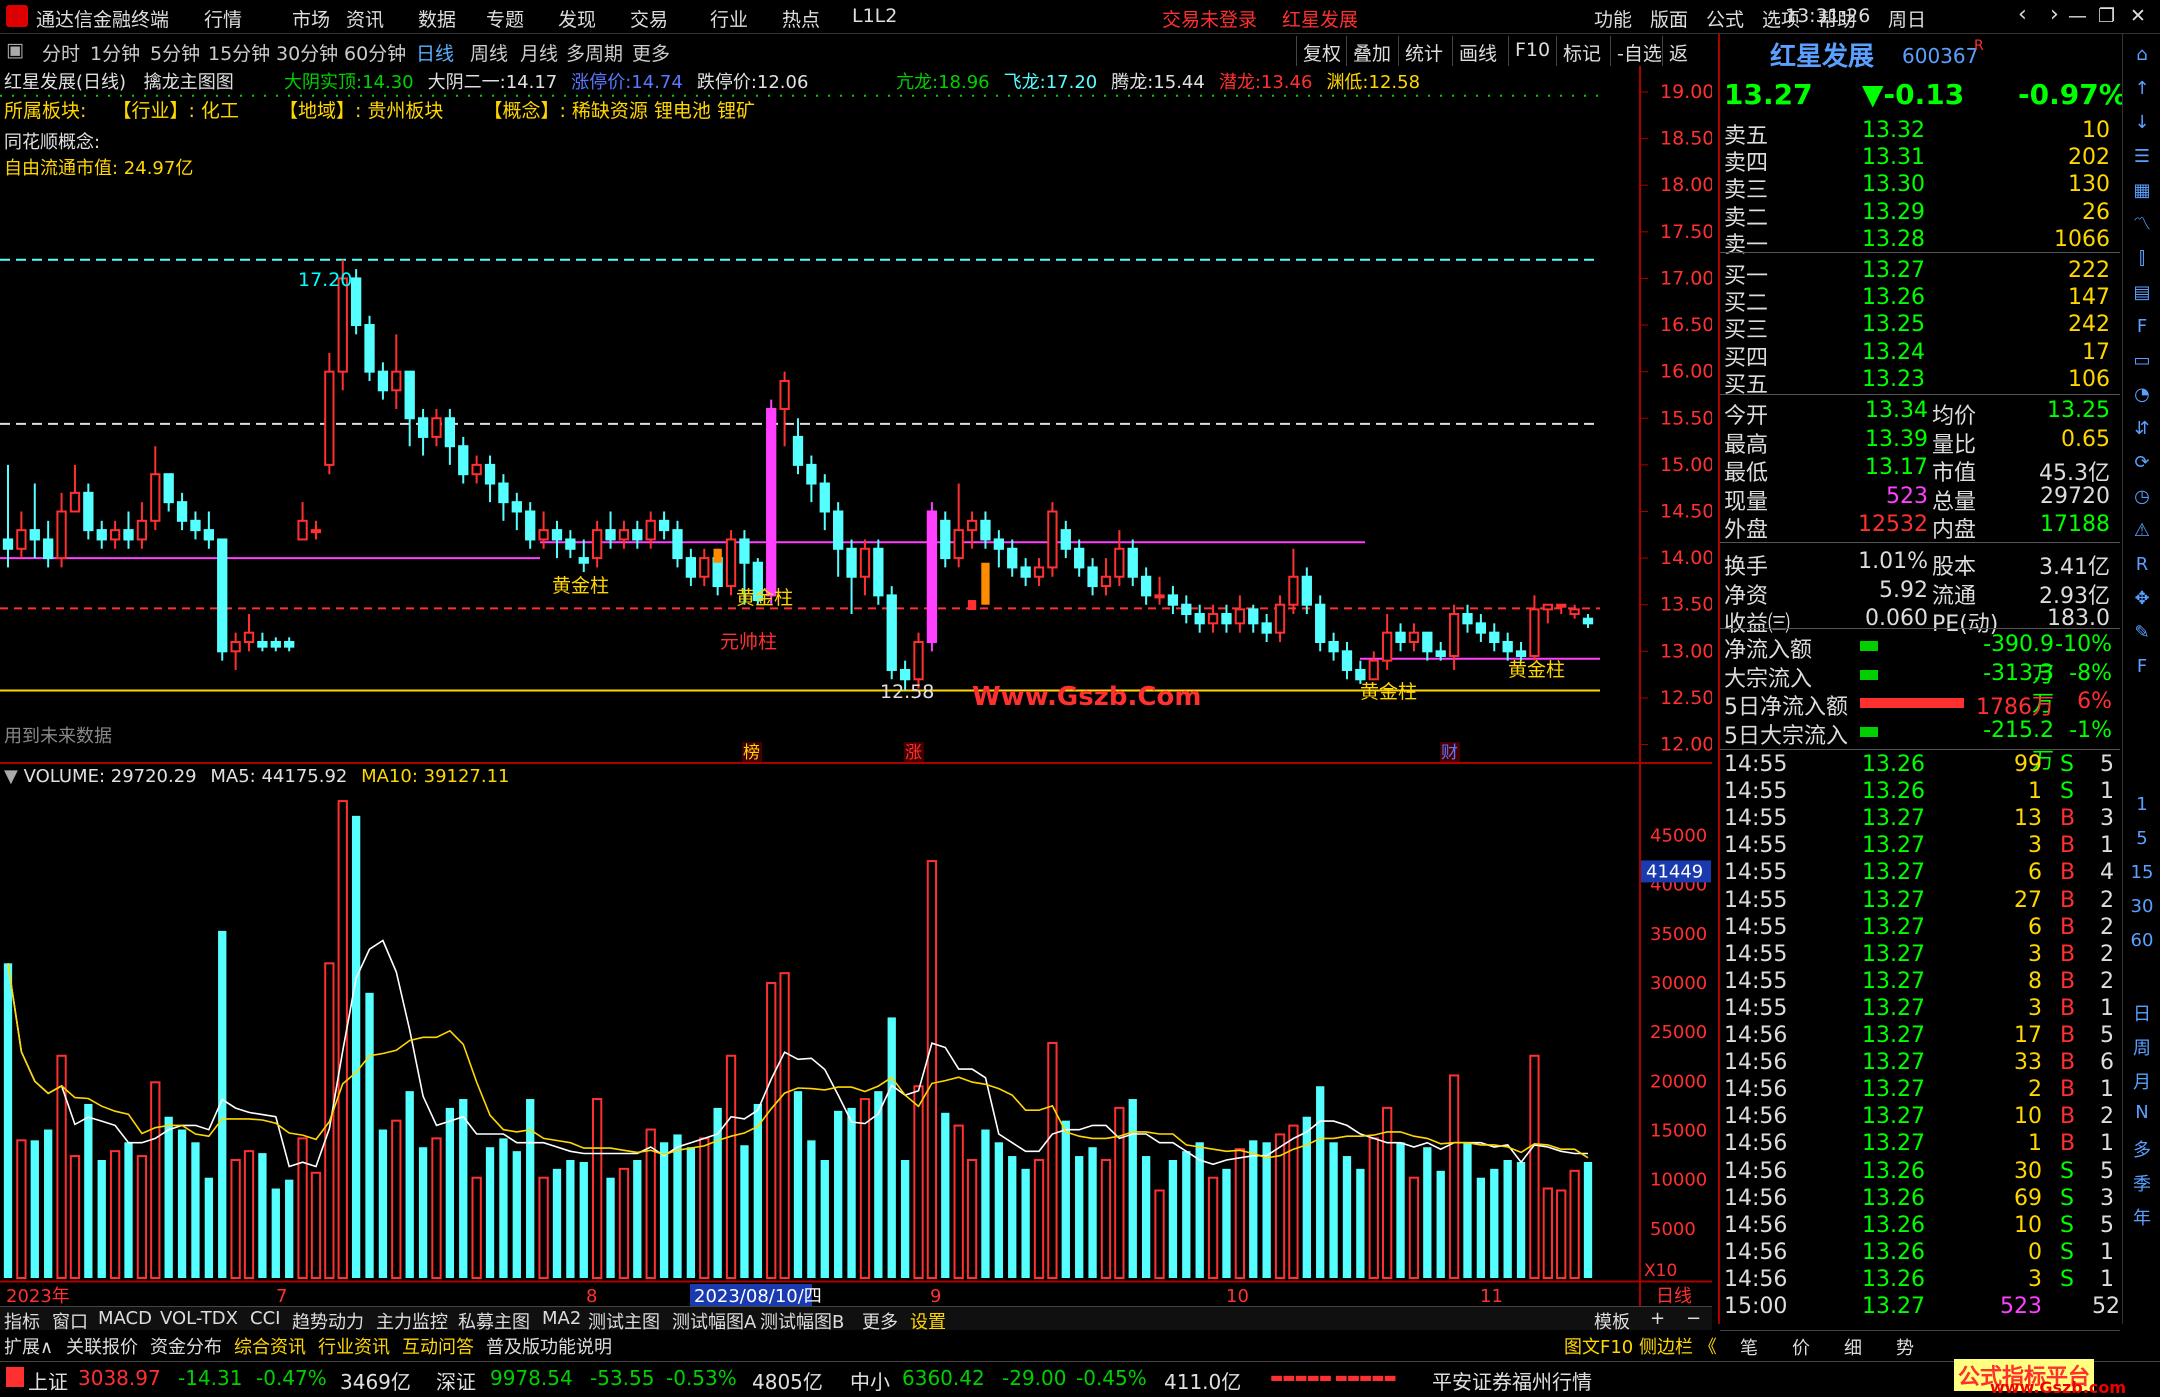  What do you see at coordinates (270, 1346) in the screenshot?
I see `info-tab-3: 综合资讯` at bounding box center [270, 1346].